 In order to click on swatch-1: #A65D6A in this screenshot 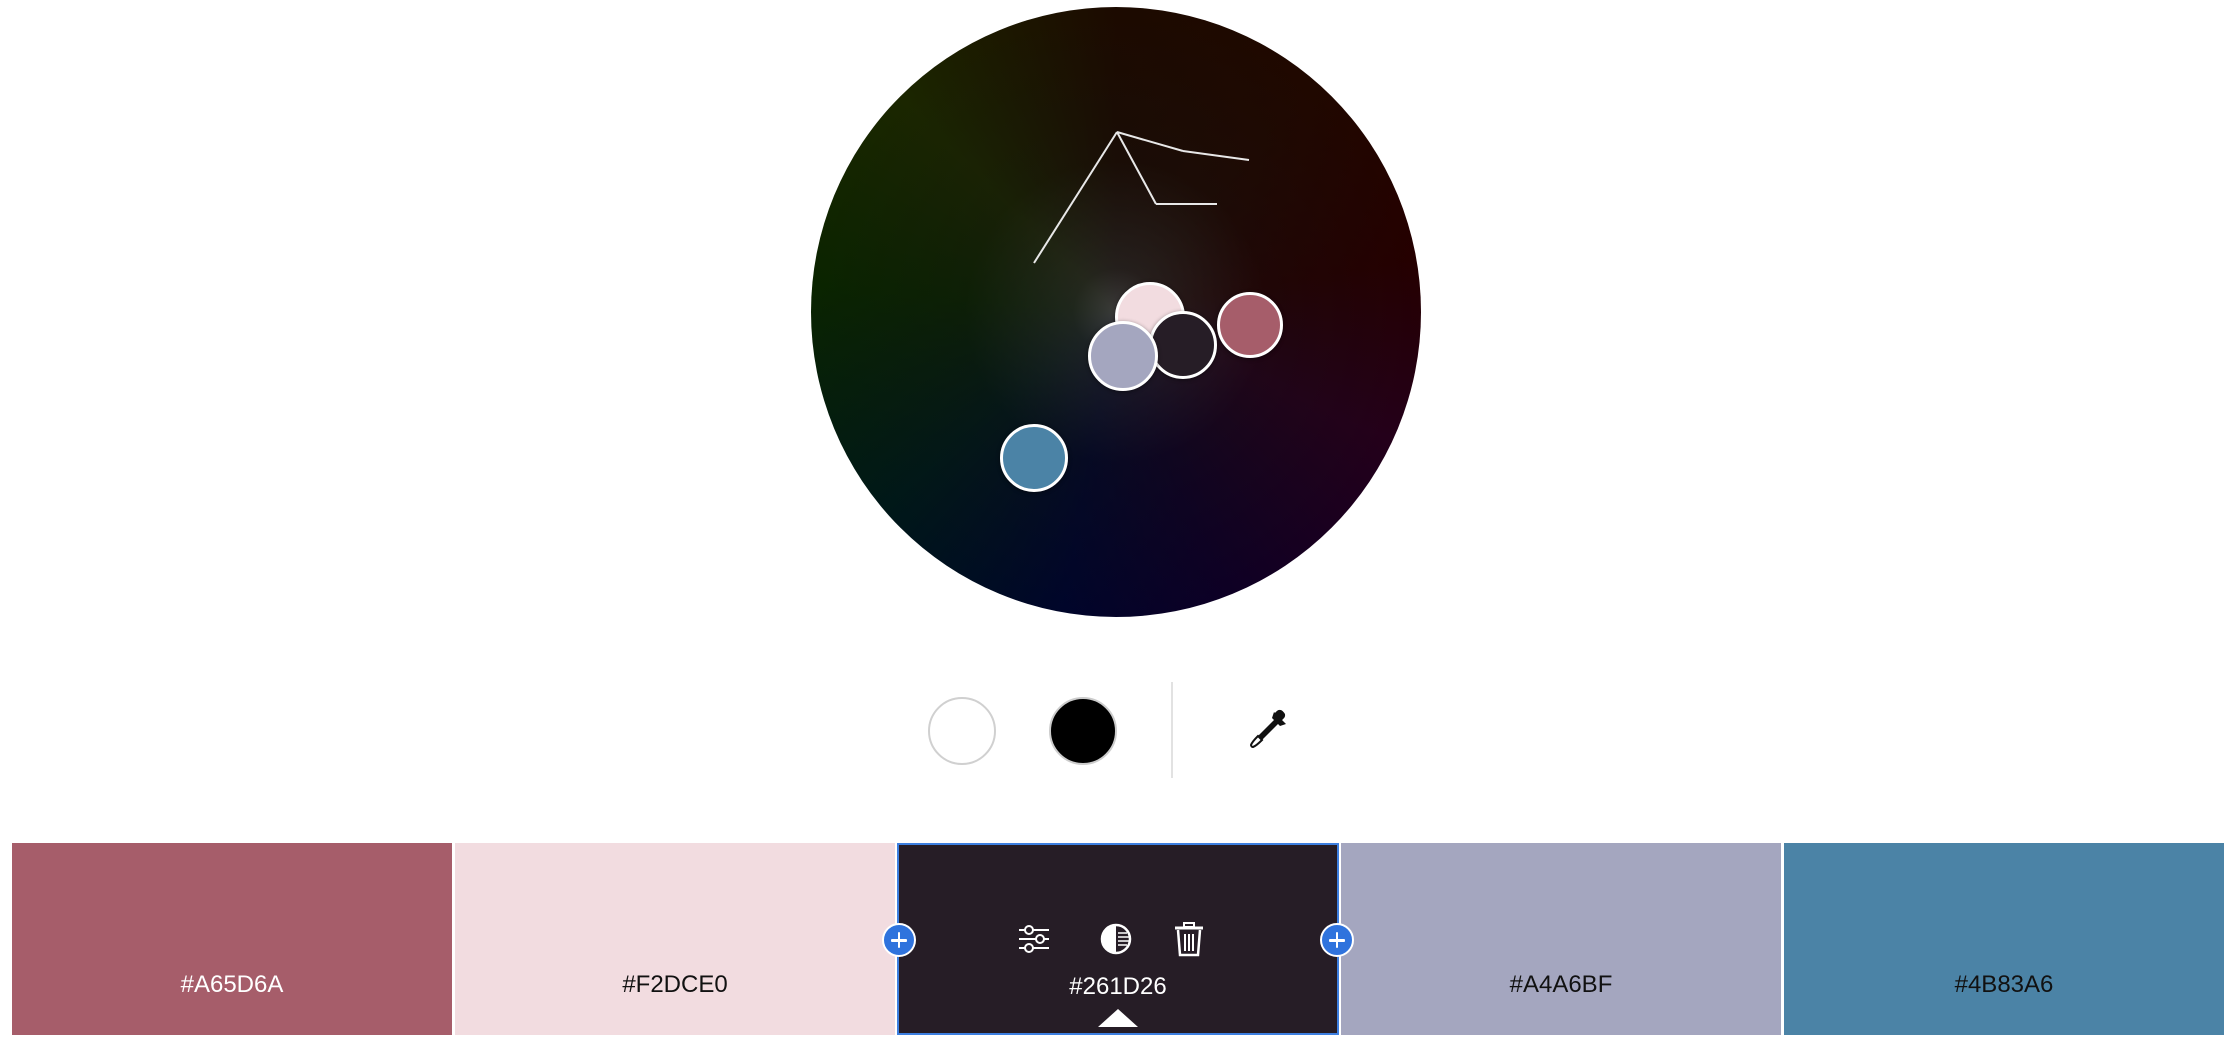, I will do `click(232, 939)`.